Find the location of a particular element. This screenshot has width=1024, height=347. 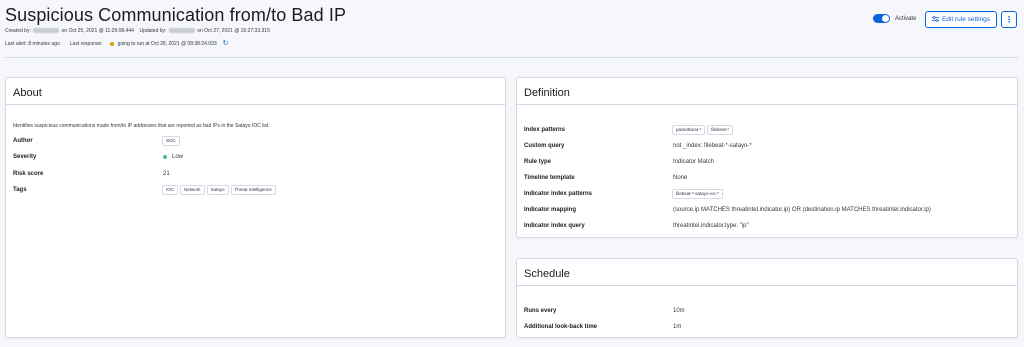

indicator-mapping-label: Indicator mapping is located at coordinates (550, 210).